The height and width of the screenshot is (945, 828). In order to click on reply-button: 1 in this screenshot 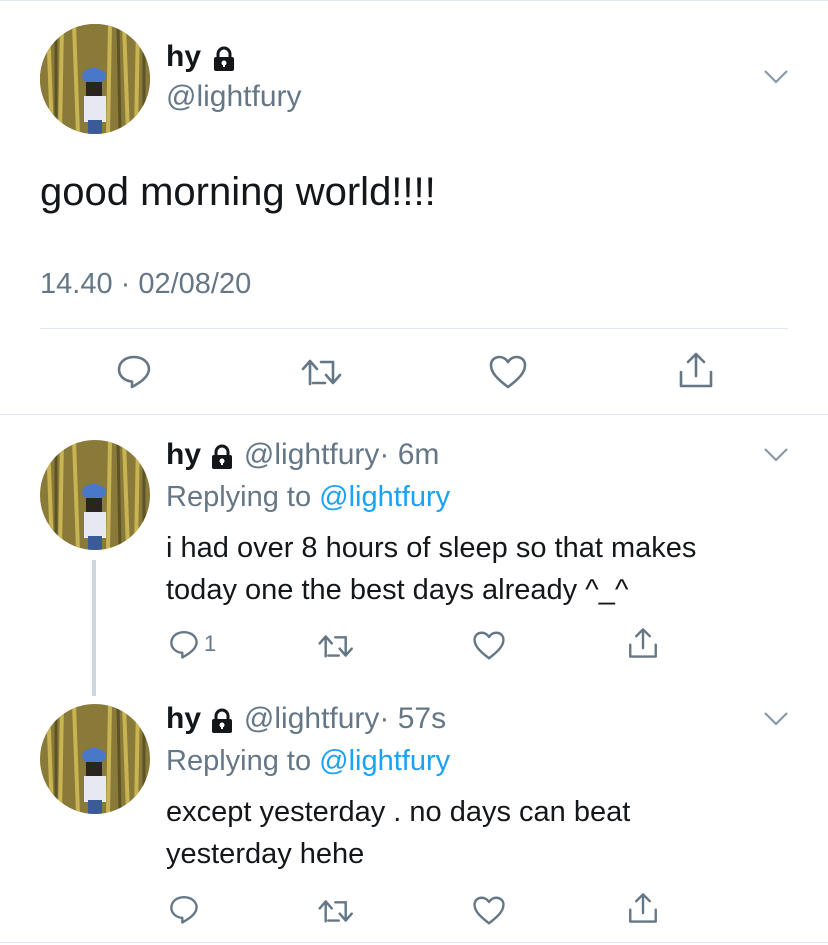, I will do `click(192, 644)`.